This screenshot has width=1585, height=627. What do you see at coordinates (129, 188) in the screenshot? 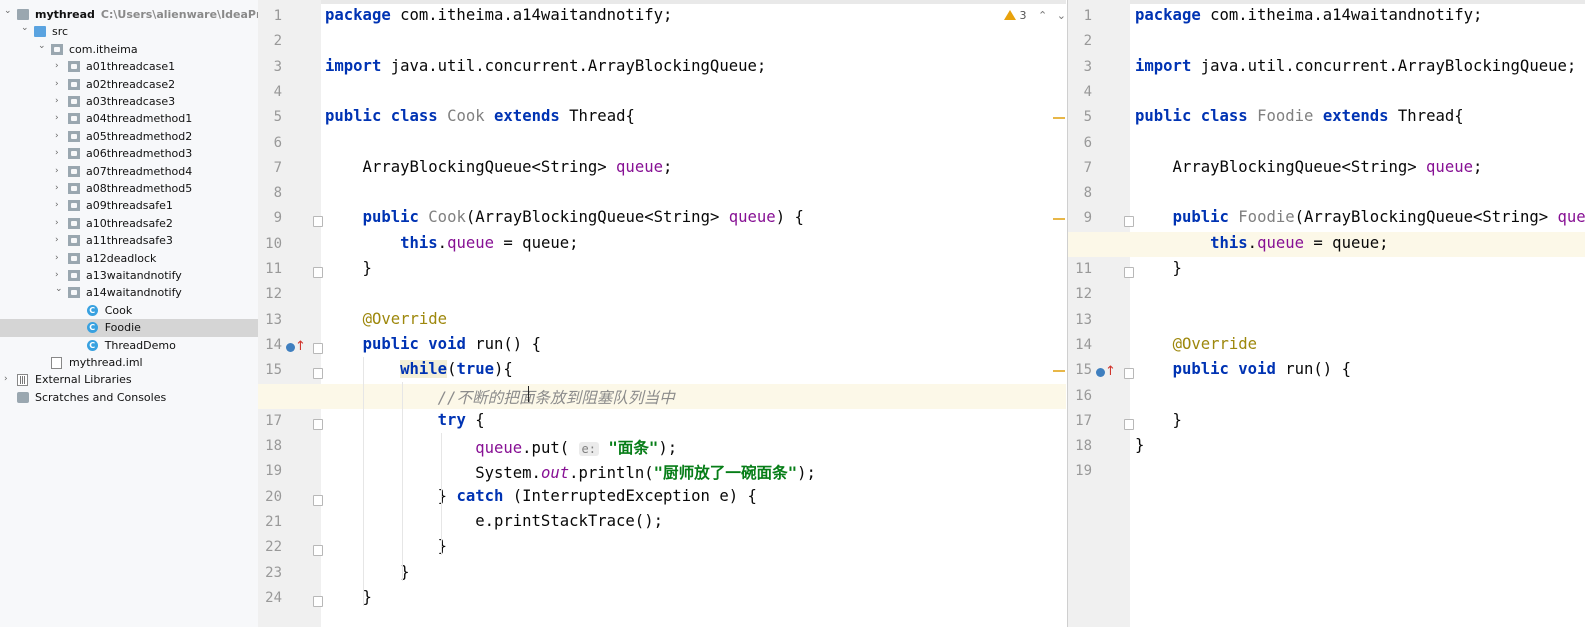
I see `tree-package-a08threadmethod5: › a08threadmethod5` at bounding box center [129, 188].